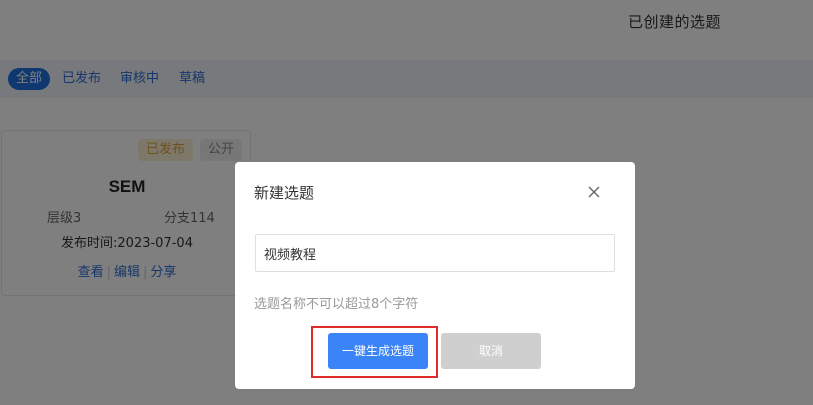  What do you see at coordinates (435, 253) in the screenshot?
I see `topic-name-input` at bounding box center [435, 253].